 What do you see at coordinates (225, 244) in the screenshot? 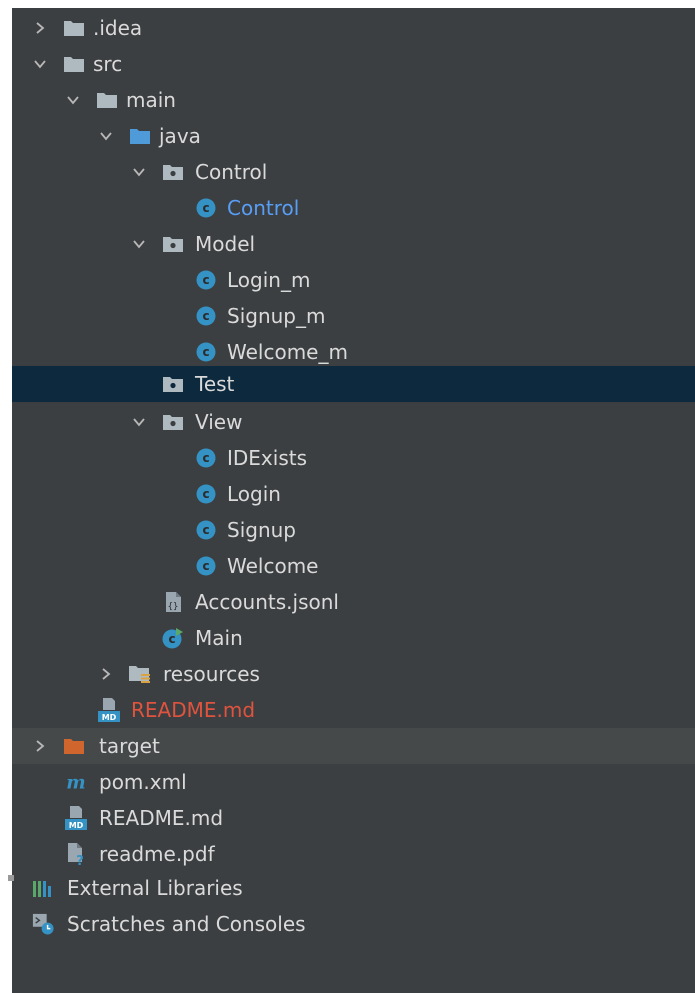
I see `tree-item-label: Model` at bounding box center [225, 244].